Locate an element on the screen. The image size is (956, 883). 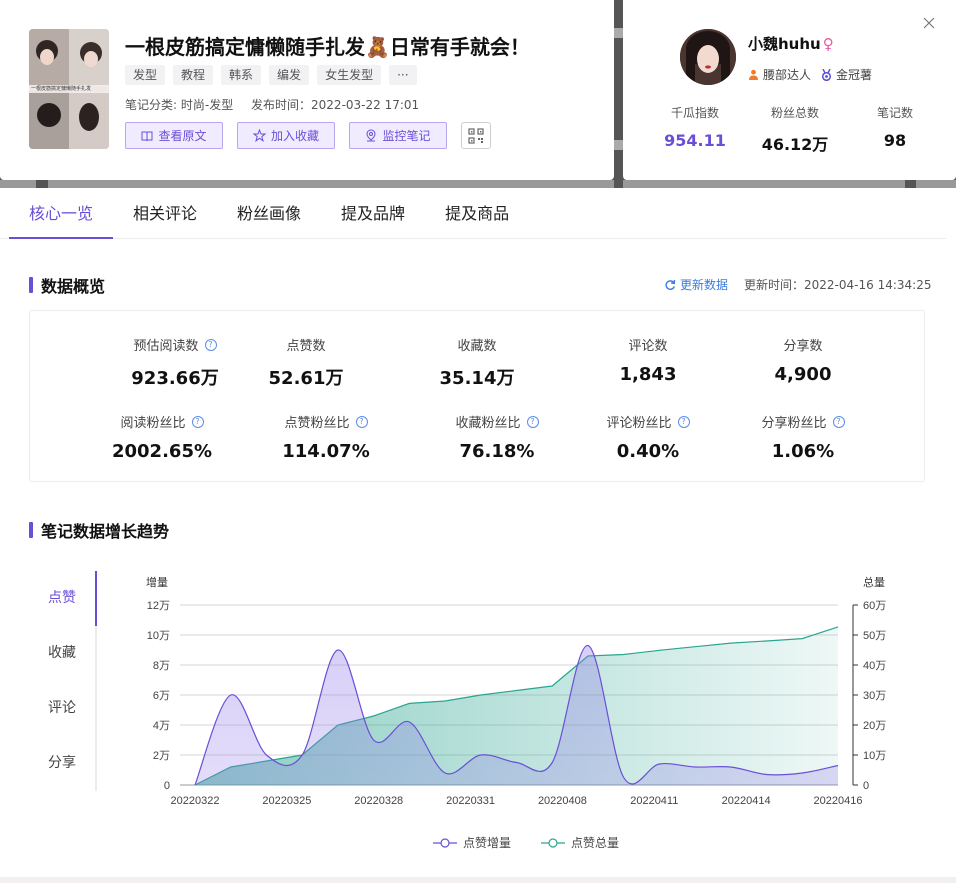
section-marker is located at coordinates (31, 285).